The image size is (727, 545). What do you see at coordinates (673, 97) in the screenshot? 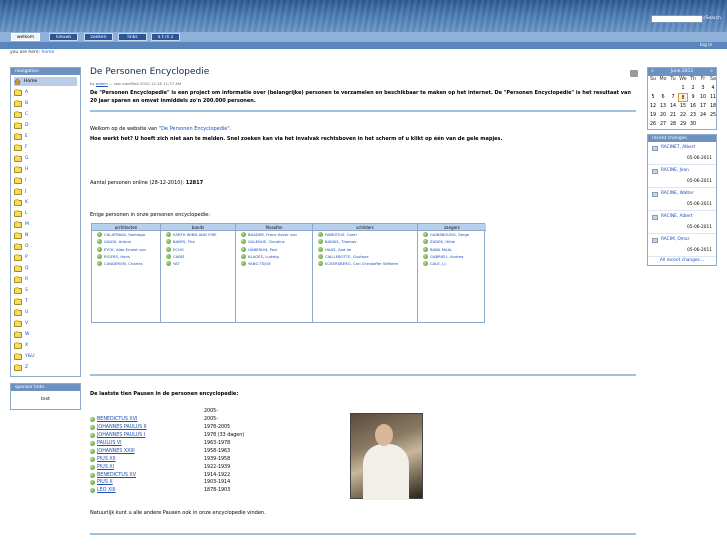
I see `calendar-day: 7` at bounding box center [673, 97].